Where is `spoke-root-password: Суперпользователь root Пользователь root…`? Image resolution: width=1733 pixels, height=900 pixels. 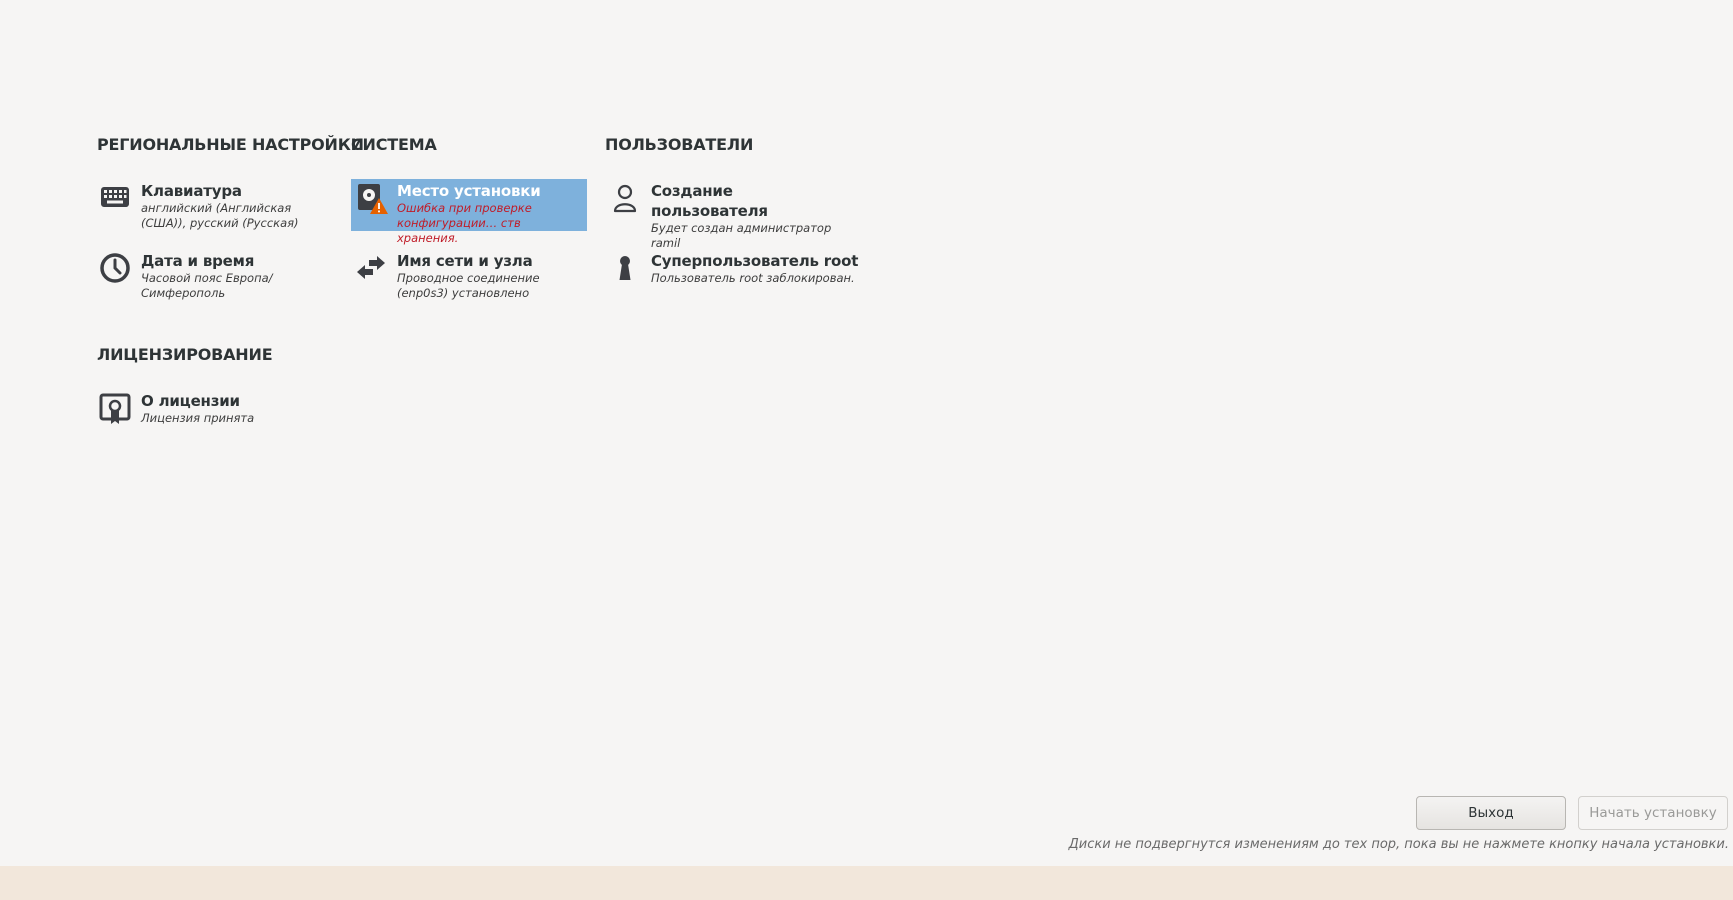 spoke-root-password: Суперпользователь root Пользователь root… is located at coordinates (735, 269).